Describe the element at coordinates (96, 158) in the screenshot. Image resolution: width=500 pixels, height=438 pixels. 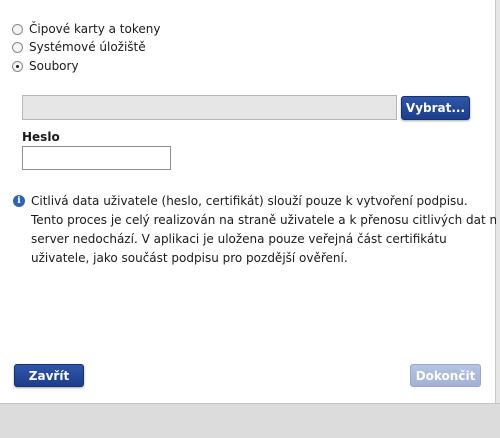
I see `password-input` at that location.